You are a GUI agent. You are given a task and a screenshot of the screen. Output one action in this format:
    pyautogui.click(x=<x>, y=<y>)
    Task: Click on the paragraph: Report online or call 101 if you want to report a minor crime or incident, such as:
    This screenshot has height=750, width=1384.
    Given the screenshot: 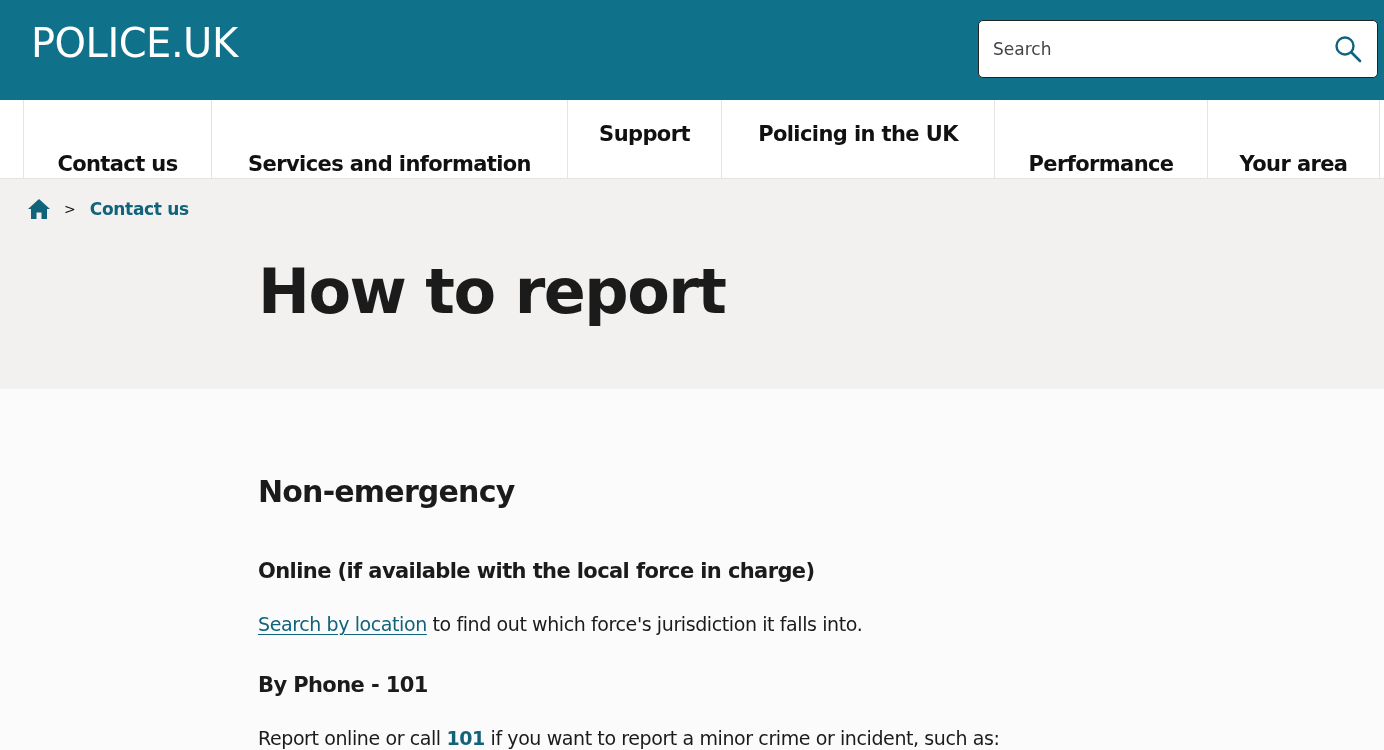 What is the action you would take?
    pyautogui.click(x=629, y=738)
    